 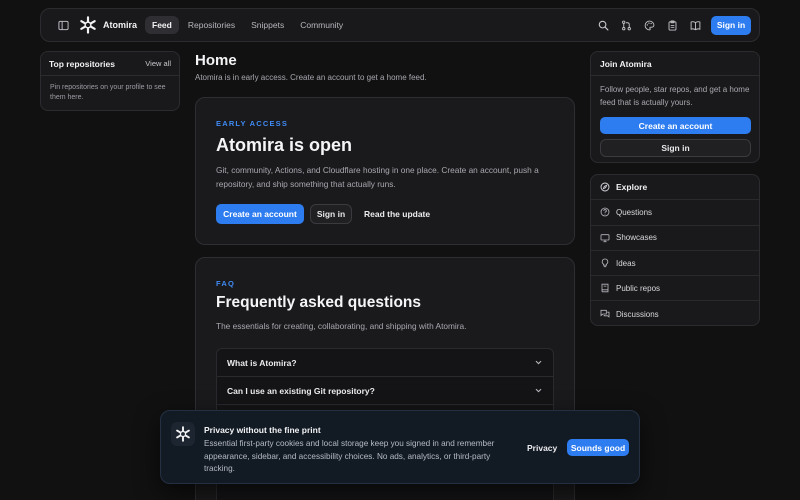 I want to click on join-create-account-button: Create an account, so click(x=675, y=125).